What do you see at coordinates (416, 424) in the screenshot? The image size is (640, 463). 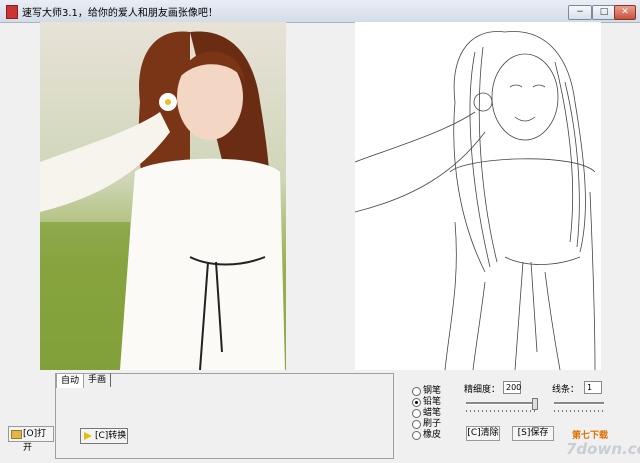 I see `radio-brush` at bounding box center [416, 424].